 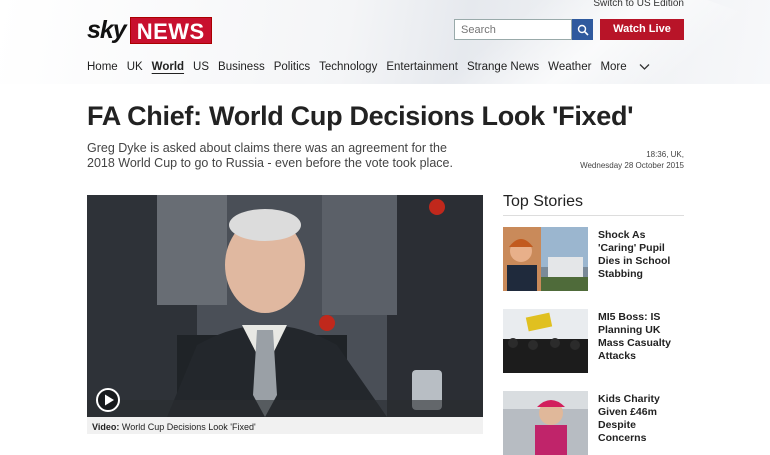 I want to click on video-caption-label: Video:, so click(x=106, y=427).